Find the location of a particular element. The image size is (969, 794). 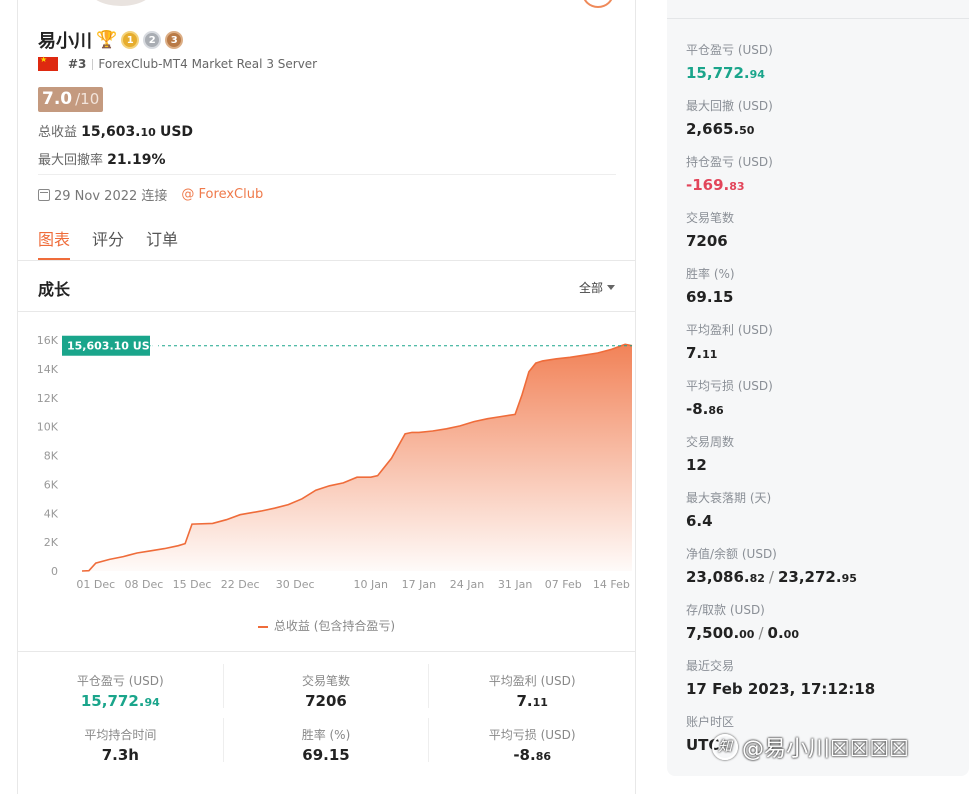

overview-int: 7206 is located at coordinates (707, 241).